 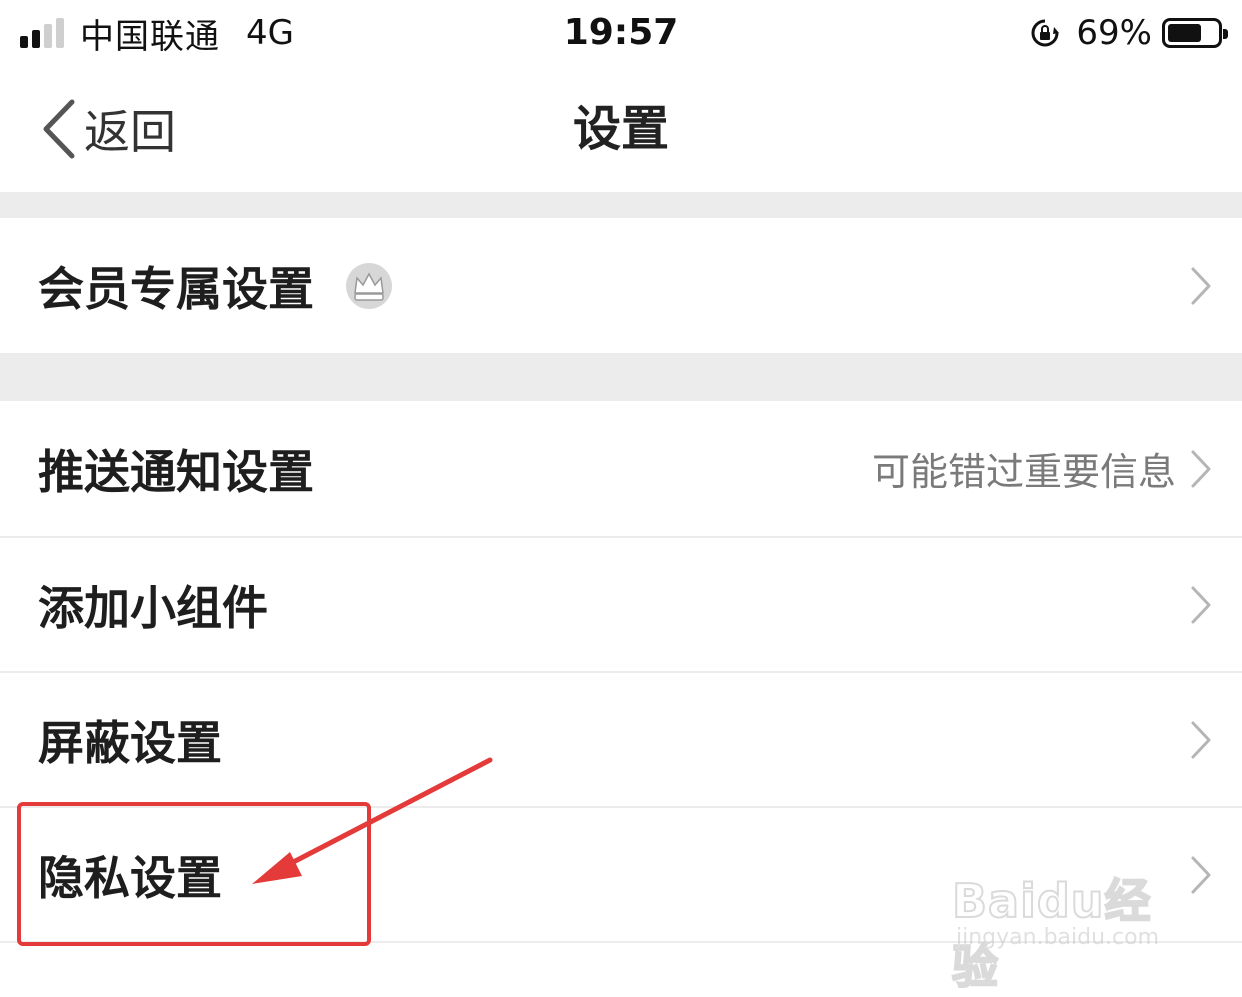 What do you see at coordinates (1114, 33) in the screenshot?
I see `battery-percent: 69%` at bounding box center [1114, 33].